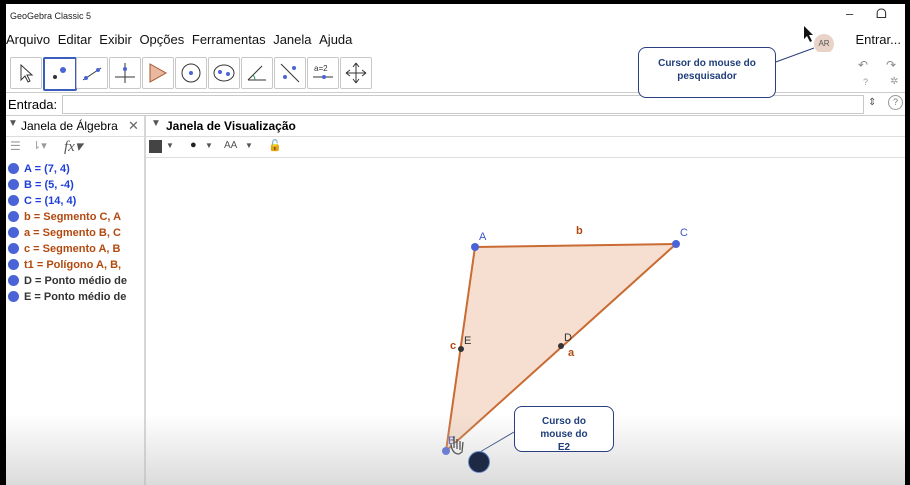 Image resolution: width=910 pixels, height=485 pixels. I want to click on bottom-shadow, so click(455, 449).